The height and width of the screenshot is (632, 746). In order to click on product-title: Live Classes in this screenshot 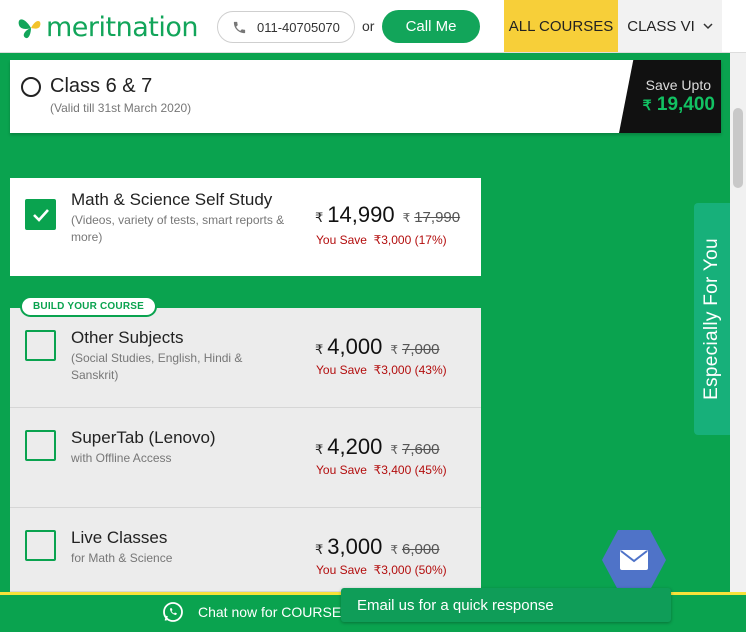, I will do `click(119, 537)`.